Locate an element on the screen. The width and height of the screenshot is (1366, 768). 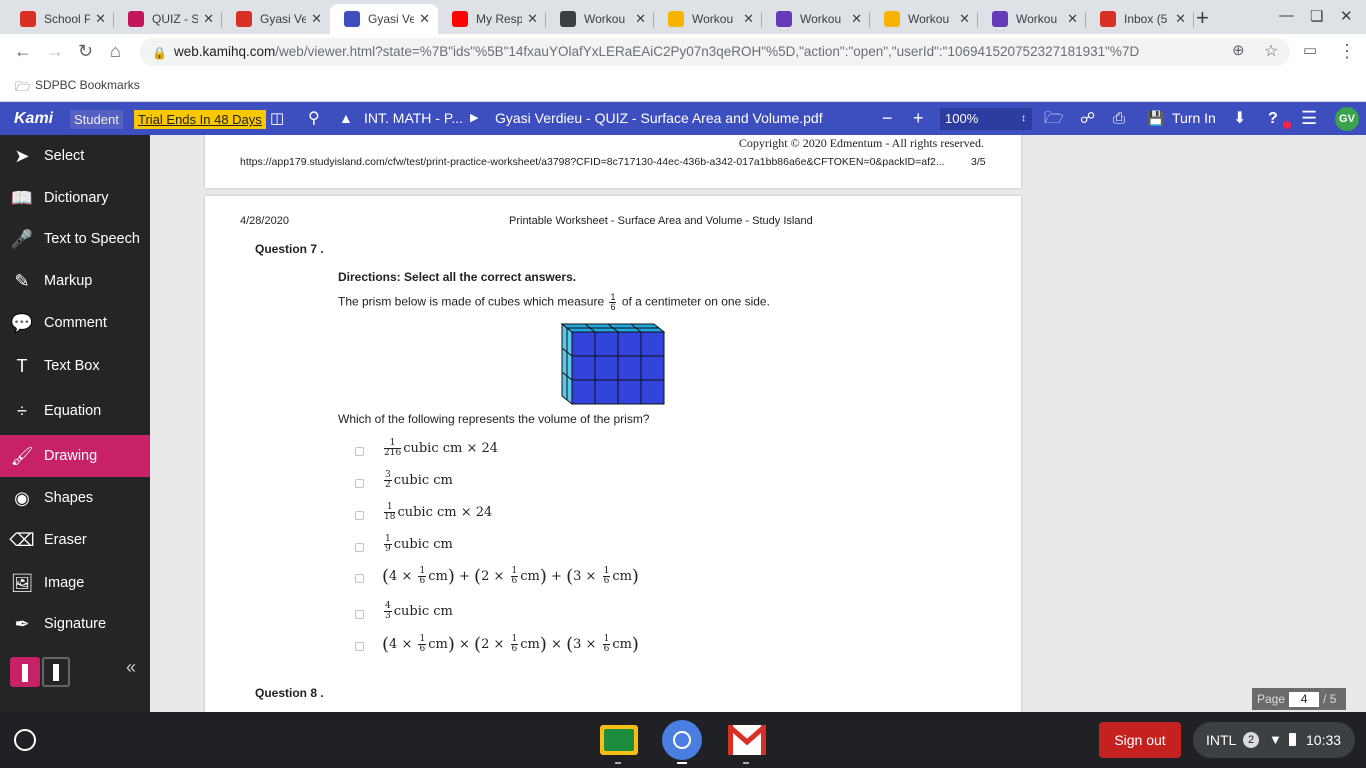
answer-option: 1 216 cubic cm × 24 is located at coordinates (440, 448).